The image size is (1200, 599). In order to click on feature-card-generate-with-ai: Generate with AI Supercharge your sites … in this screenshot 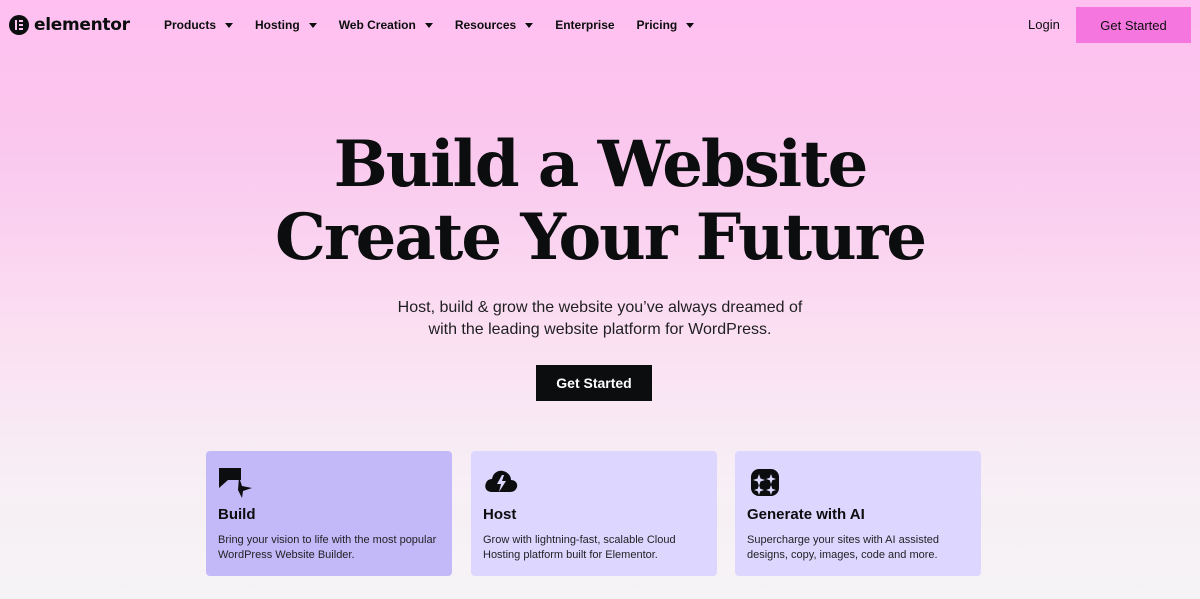, I will do `click(858, 513)`.